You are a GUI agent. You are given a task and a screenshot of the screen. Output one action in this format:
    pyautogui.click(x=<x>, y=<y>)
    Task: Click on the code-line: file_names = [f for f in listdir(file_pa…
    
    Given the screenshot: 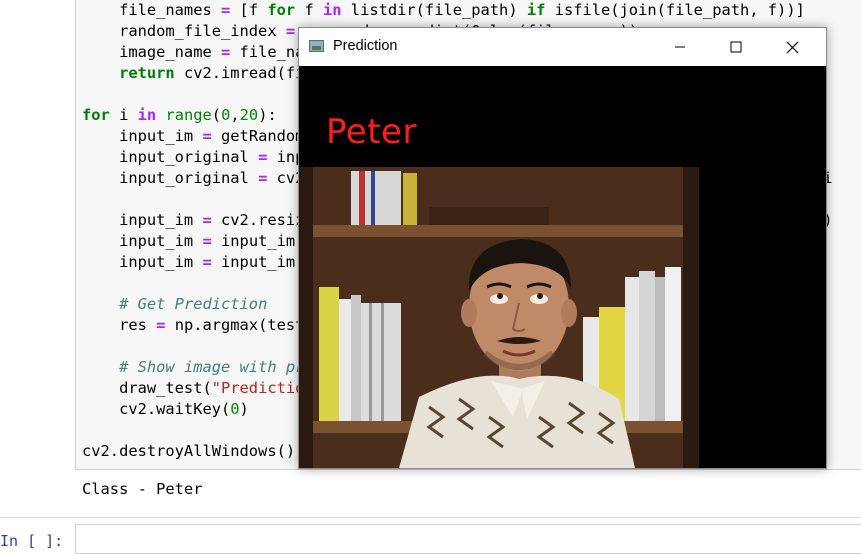 What is the action you would take?
    pyautogui.click(x=457, y=10)
    